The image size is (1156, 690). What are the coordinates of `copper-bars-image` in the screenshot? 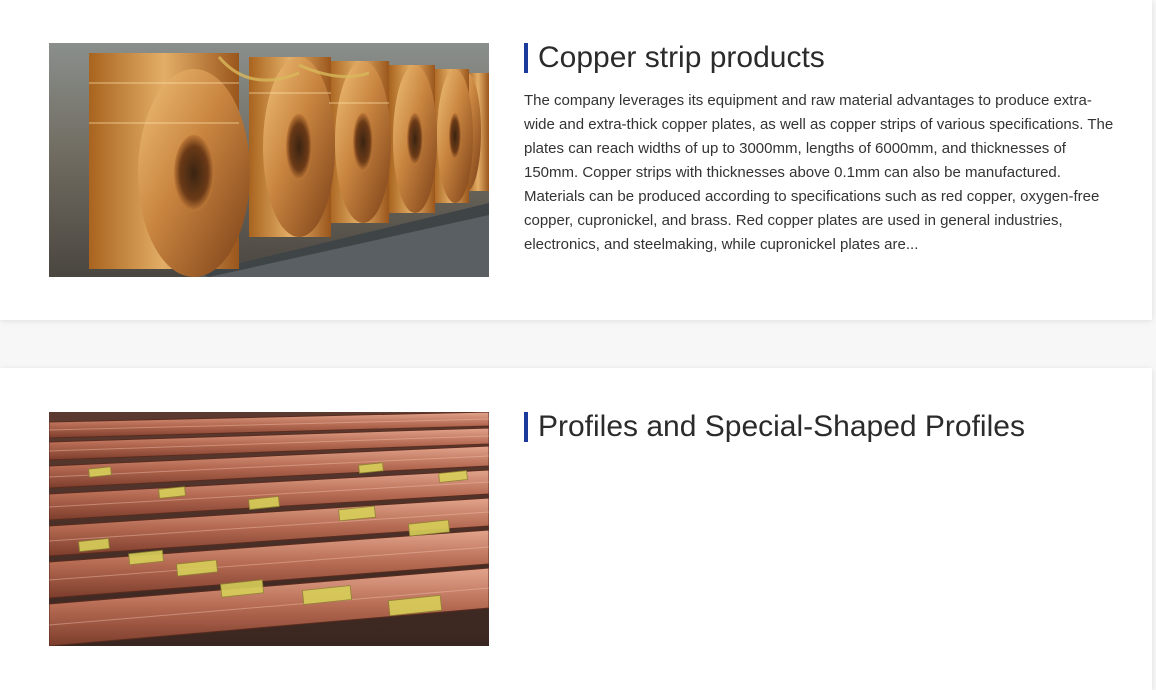 It's located at (269, 529).